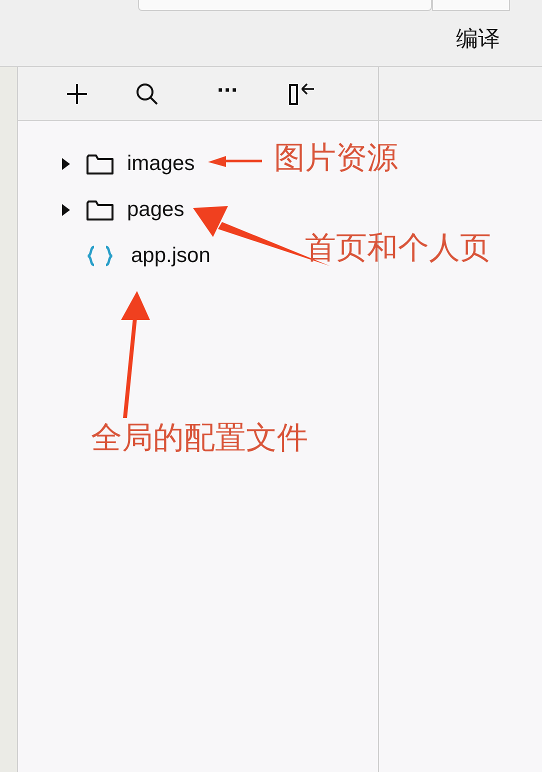  Describe the element at coordinates (478, 39) in the screenshot. I see `compile-button: 编译` at that location.